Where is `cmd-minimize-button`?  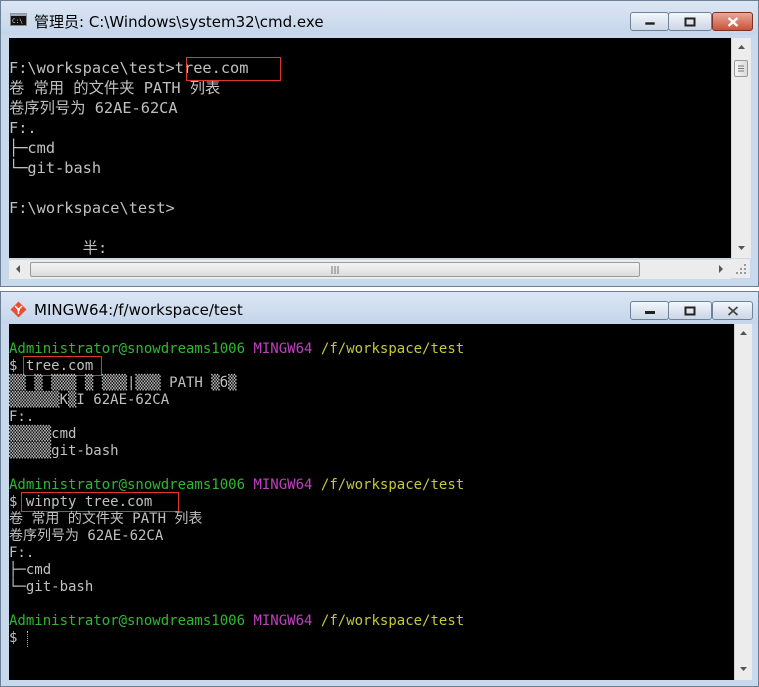
cmd-minimize-button is located at coordinates (649, 21).